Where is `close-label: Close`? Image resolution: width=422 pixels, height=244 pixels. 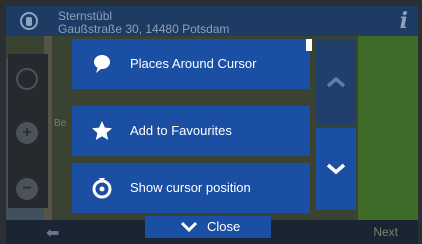
close-label: Close is located at coordinates (224, 226).